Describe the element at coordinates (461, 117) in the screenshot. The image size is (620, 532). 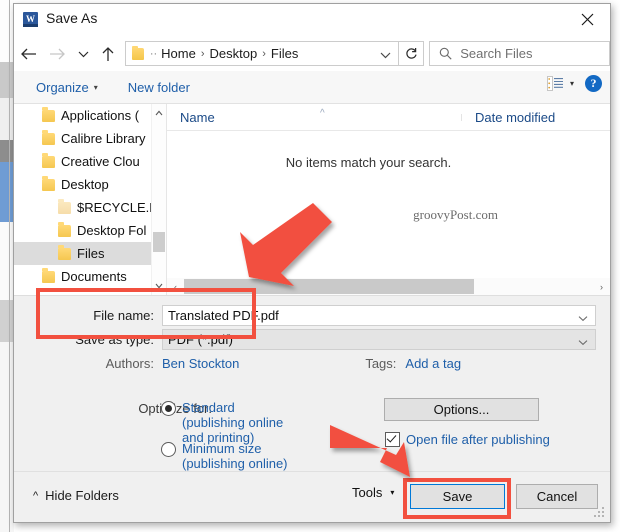
I see `column-divider` at that location.